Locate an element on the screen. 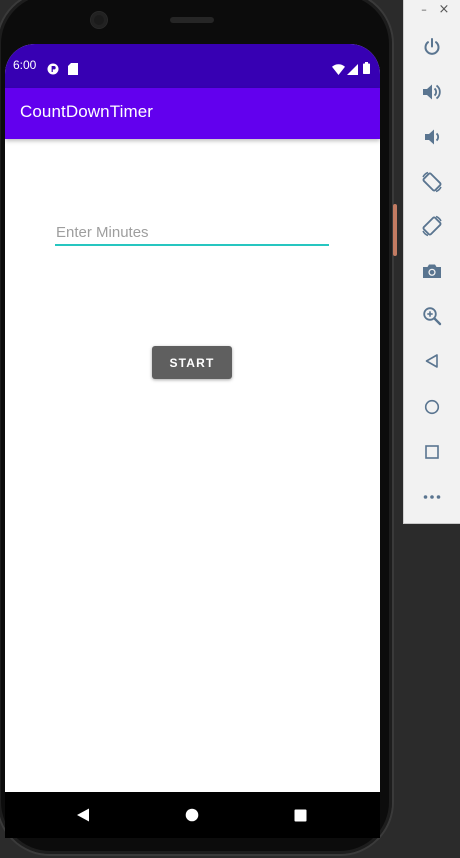 This screenshot has width=460, height=858. overview-icon is located at coordinates (432, 452).